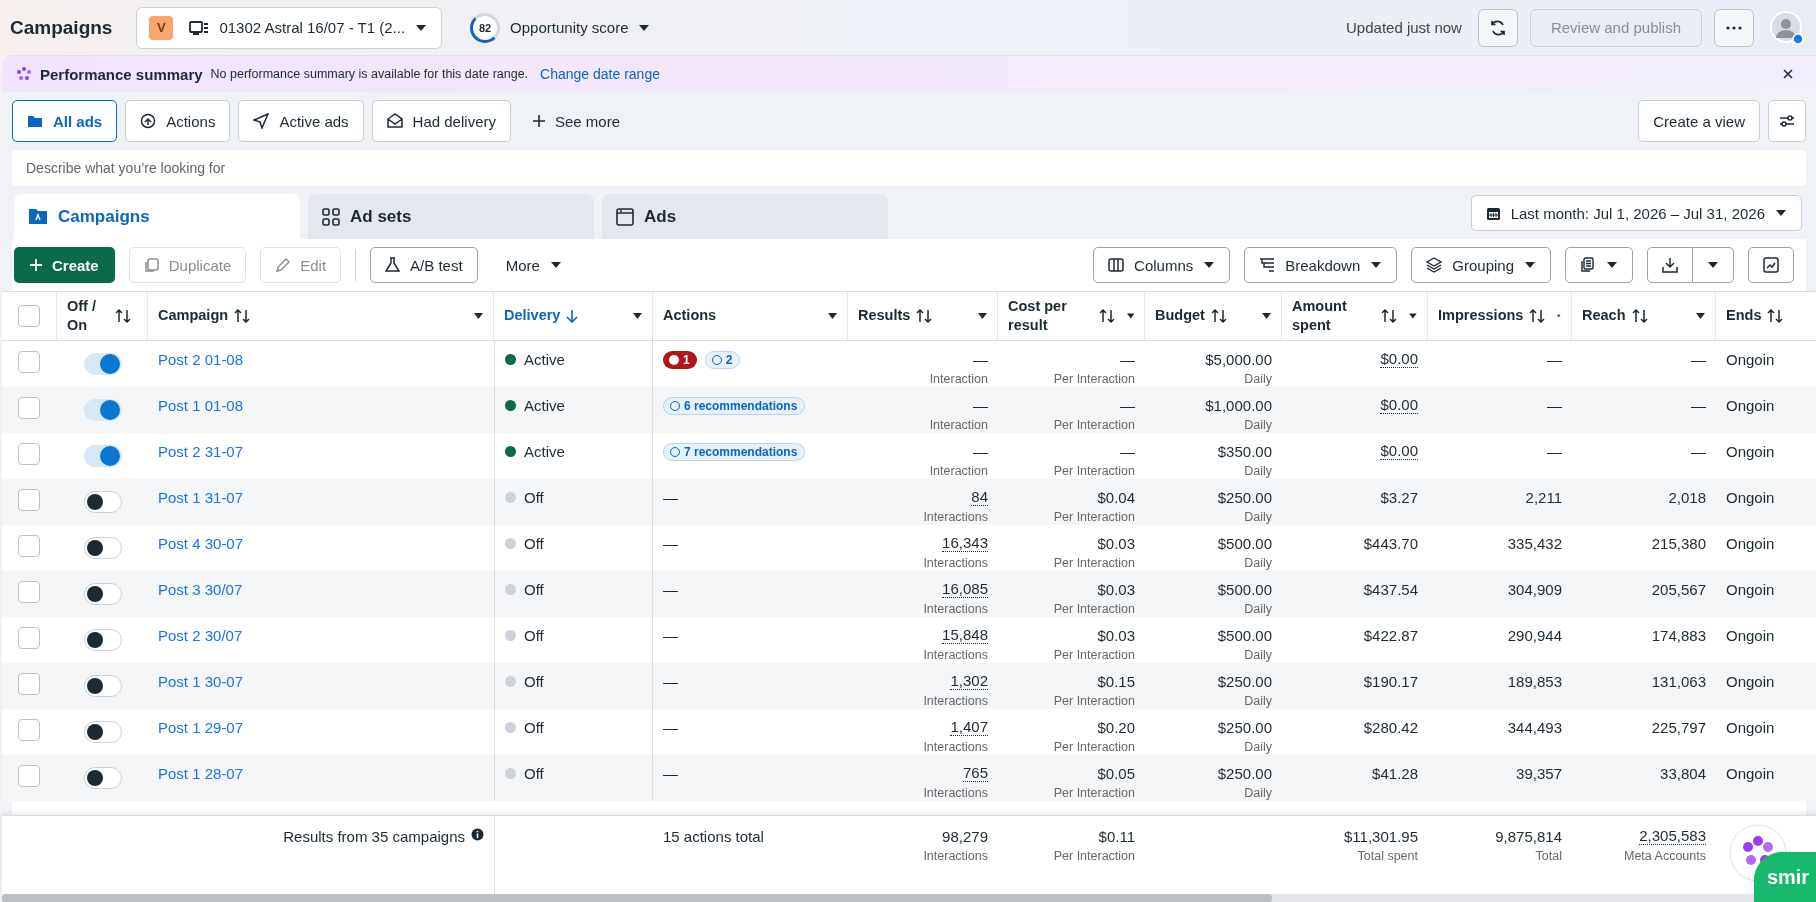  What do you see at coordinates (533, 265) in the screenshot?
I see `more-button: More` at bounding box center [533, 265].